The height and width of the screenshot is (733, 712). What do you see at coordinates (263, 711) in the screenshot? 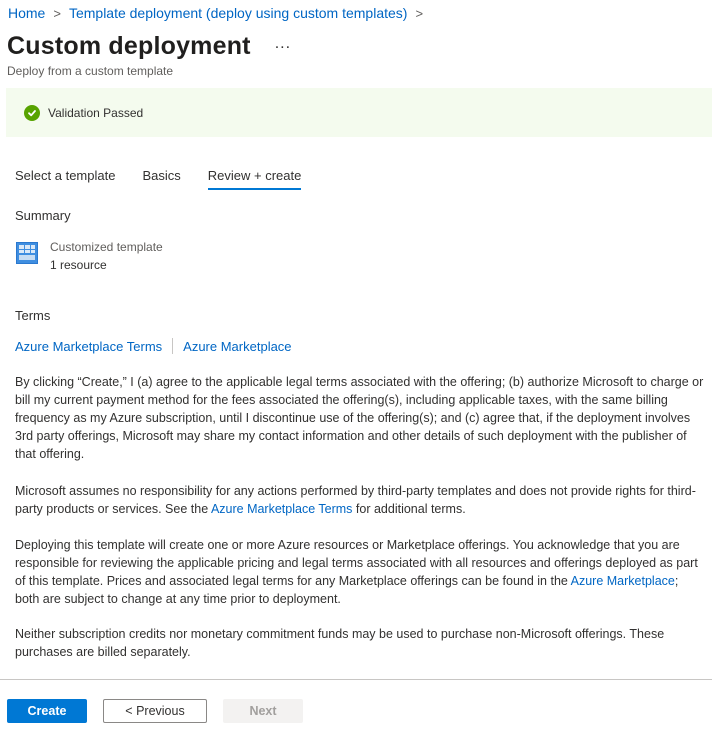
I see `next-button: Next` at bounding box center [263, 711].